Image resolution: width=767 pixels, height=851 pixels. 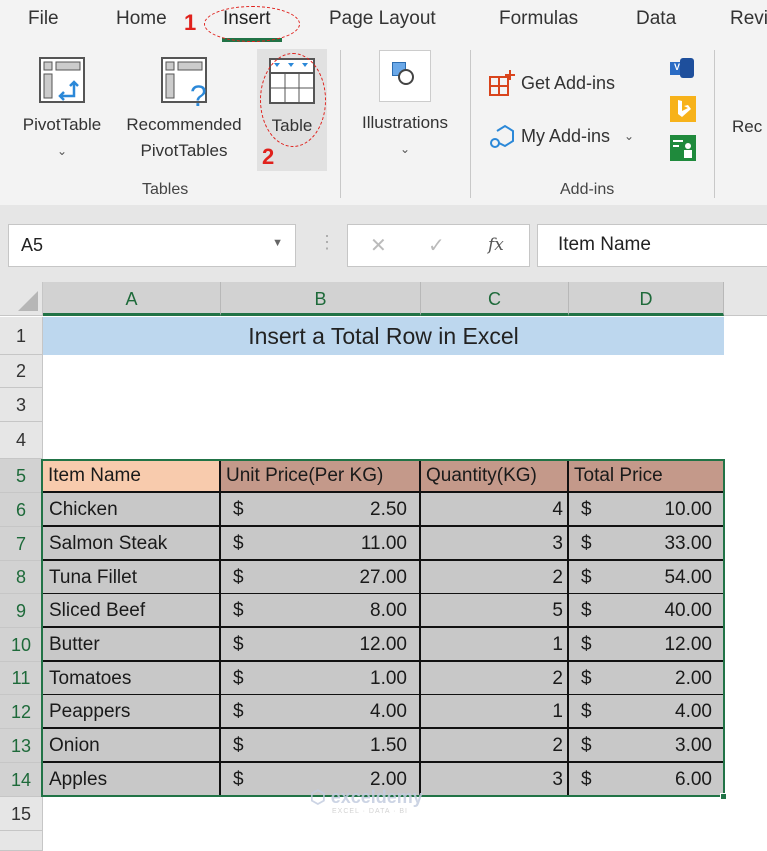 What do you see at coordinates (683, 148) in the screenshot?
I see `people-graph-icon` at bounding box center [683, 148].